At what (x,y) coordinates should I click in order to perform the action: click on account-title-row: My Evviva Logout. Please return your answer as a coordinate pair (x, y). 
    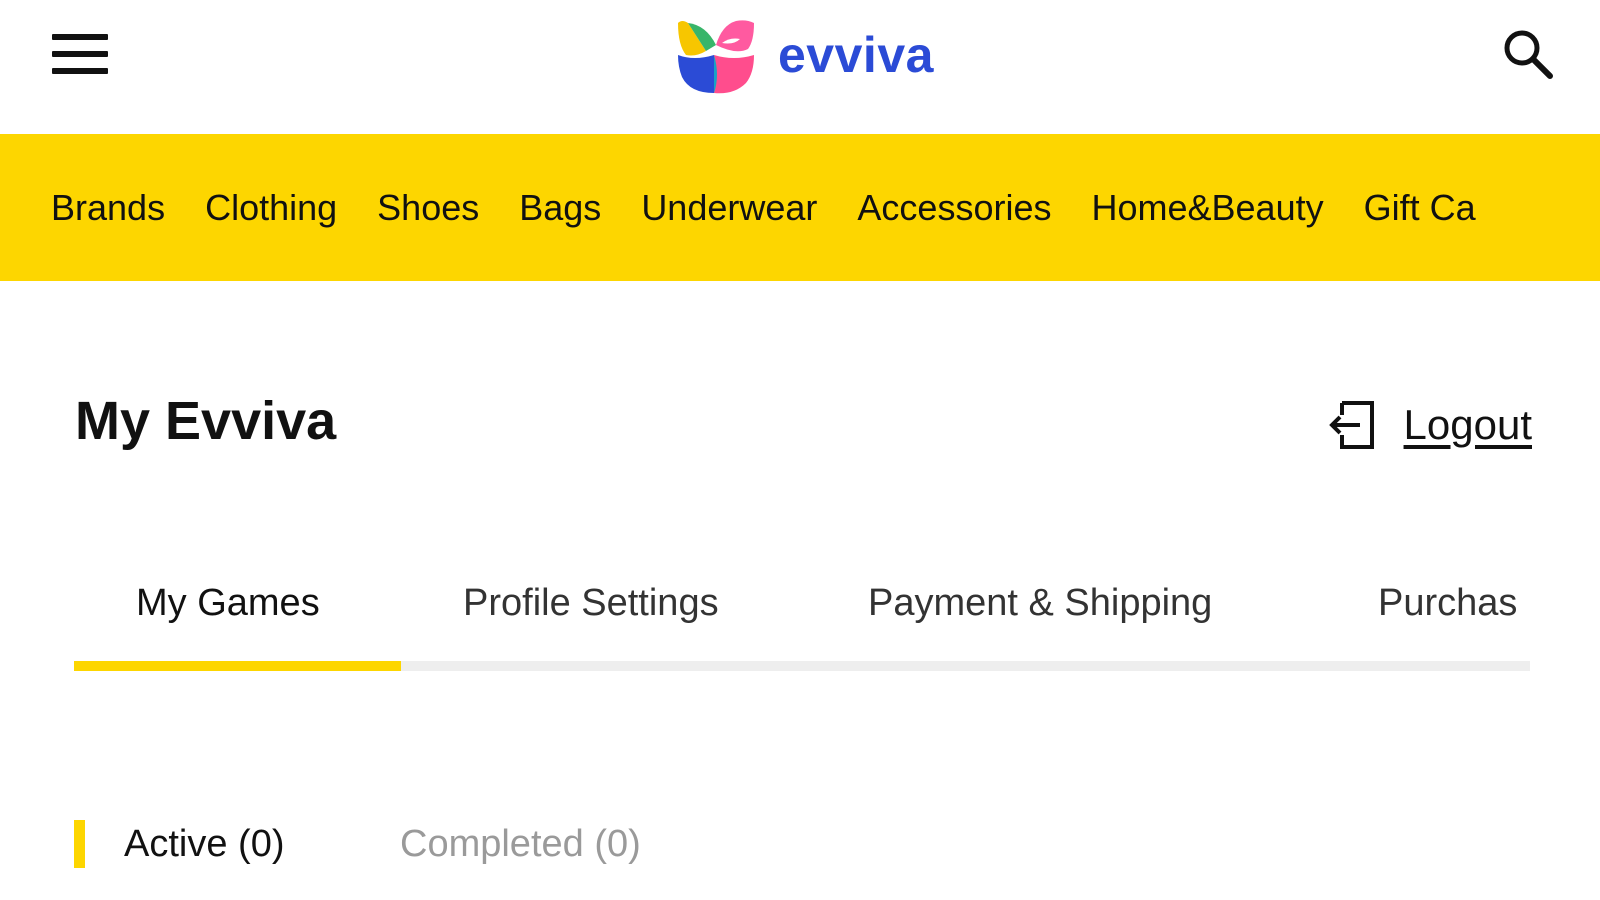
    Looking at the image, I should click on (800, 430).